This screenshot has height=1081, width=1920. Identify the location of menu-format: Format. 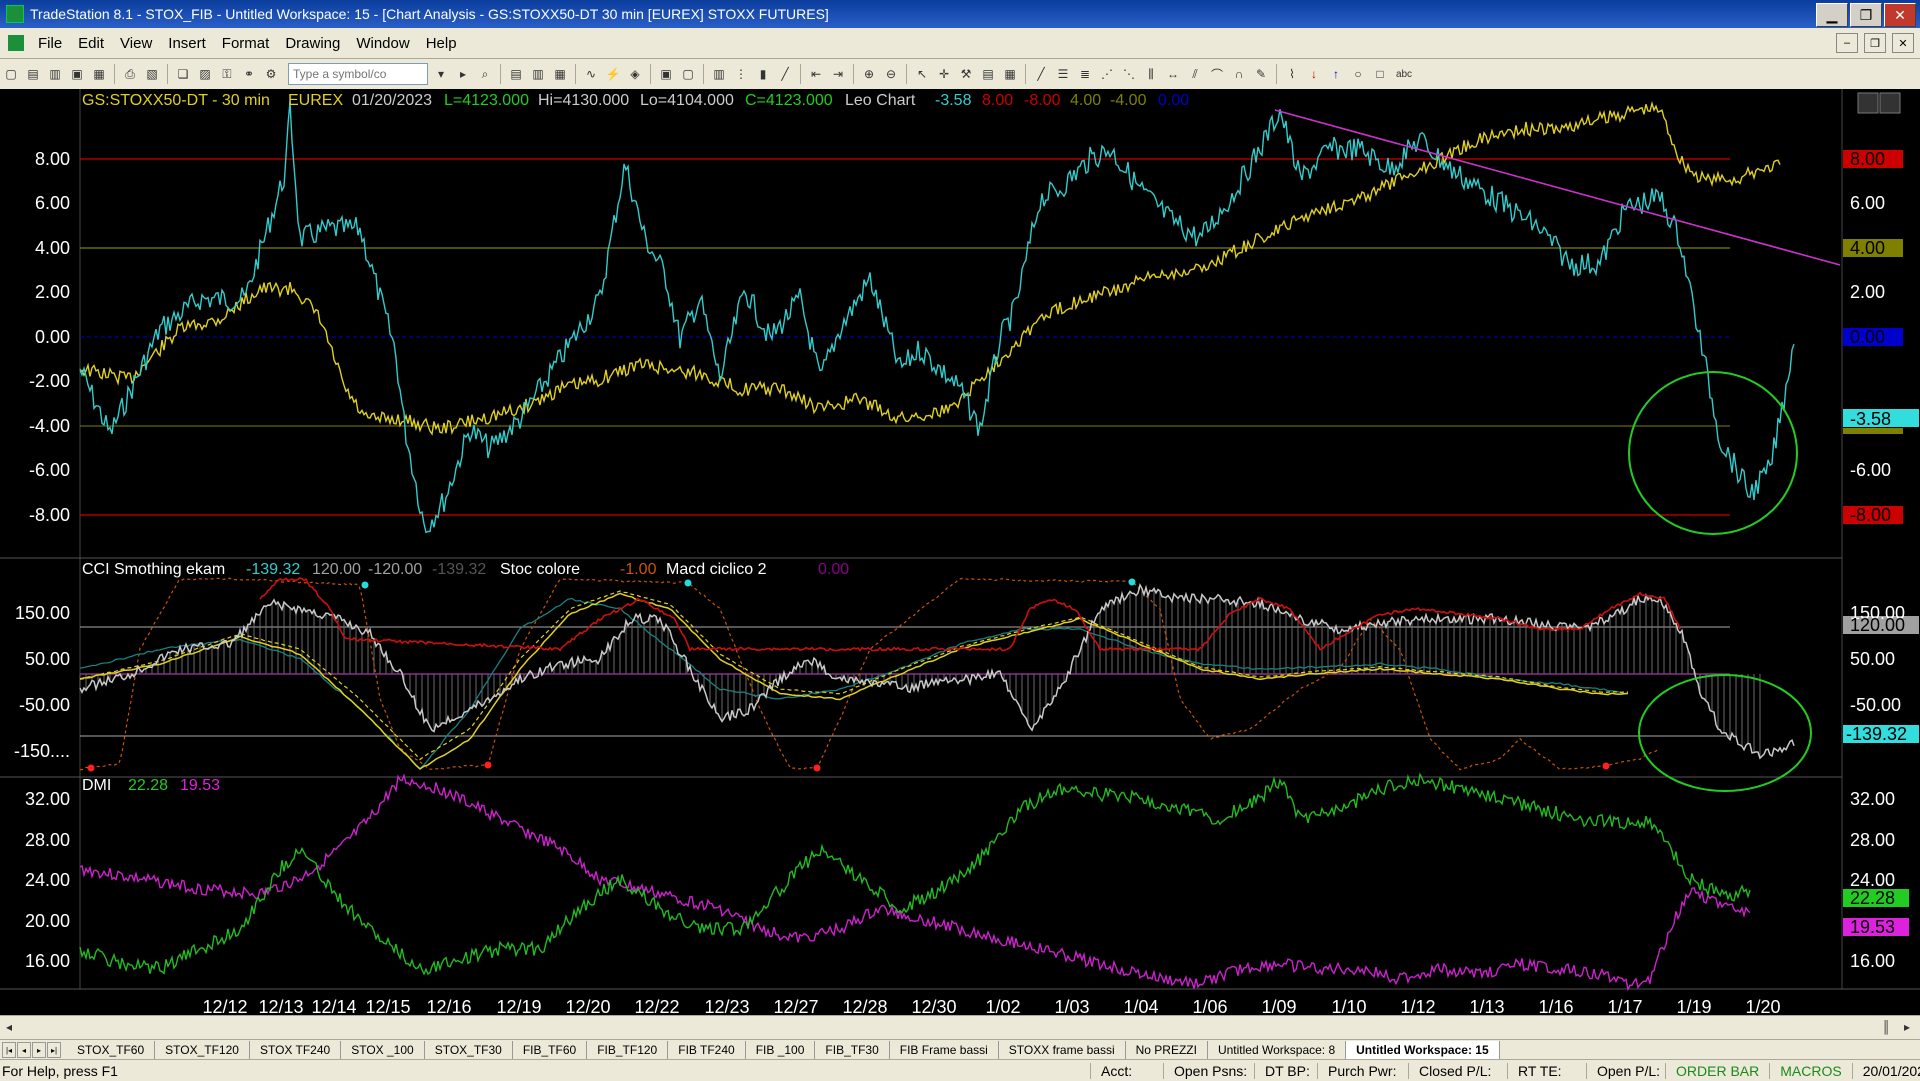
(246, 43).